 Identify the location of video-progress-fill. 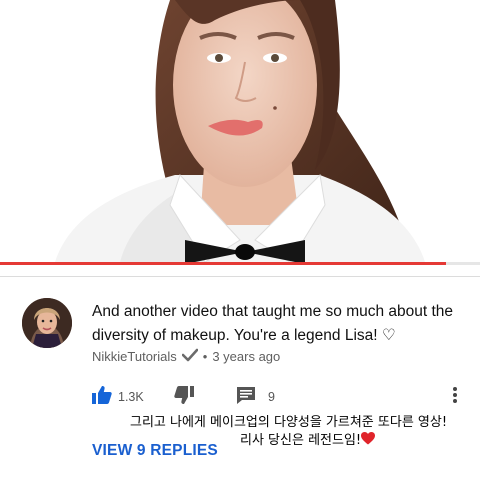
(223, 263).